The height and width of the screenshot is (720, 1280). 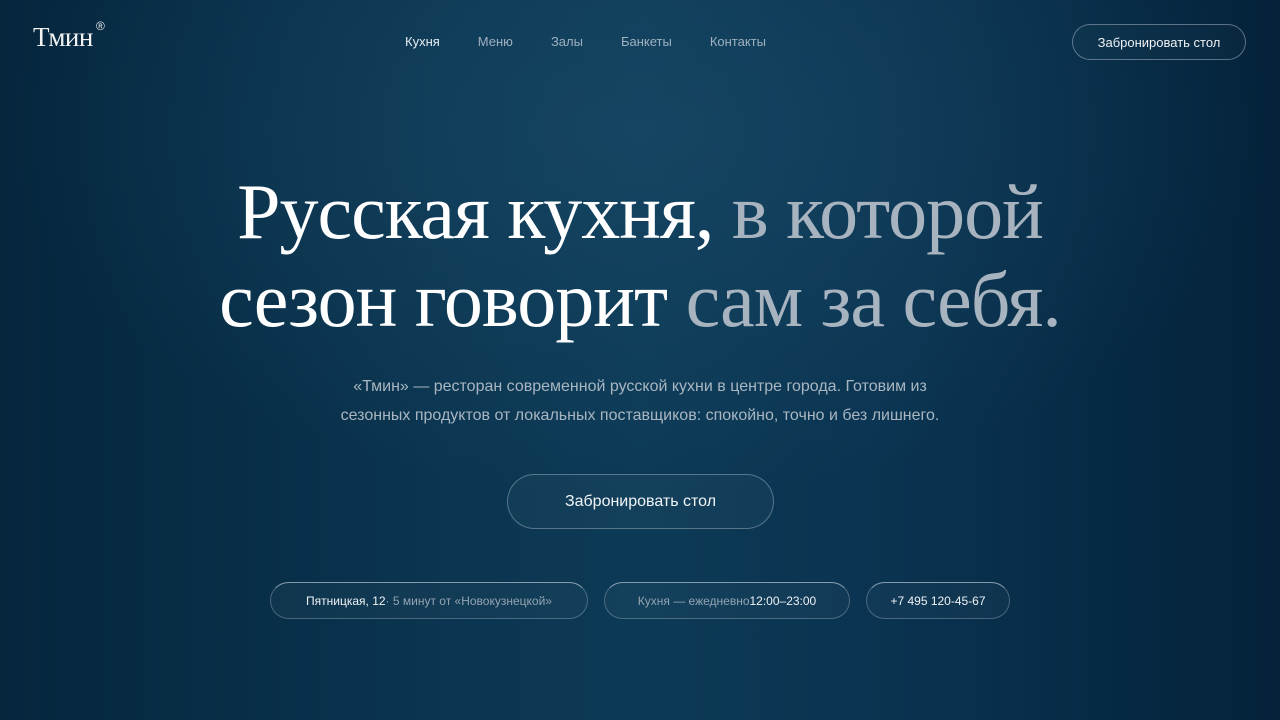 What do you see at coordinates (640, 501) in the screenshot?
I see `hero-book-table-button: Забронировать стол` at bounding box center [640, 501].